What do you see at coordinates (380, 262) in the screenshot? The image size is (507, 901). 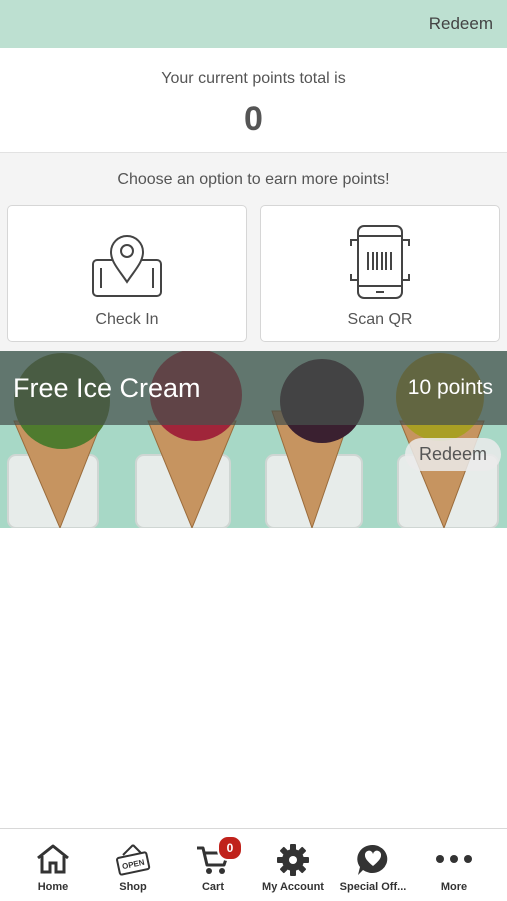 I see `phone-barcode-scan-icon` at bounding box center [380, 262].